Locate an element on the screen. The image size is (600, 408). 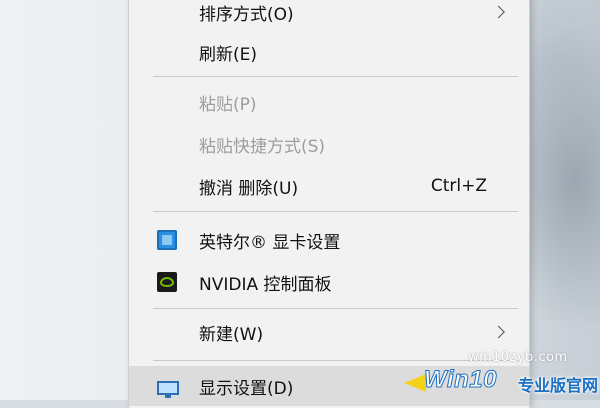
arrow-left-icon is located at coordinates (415, 383).